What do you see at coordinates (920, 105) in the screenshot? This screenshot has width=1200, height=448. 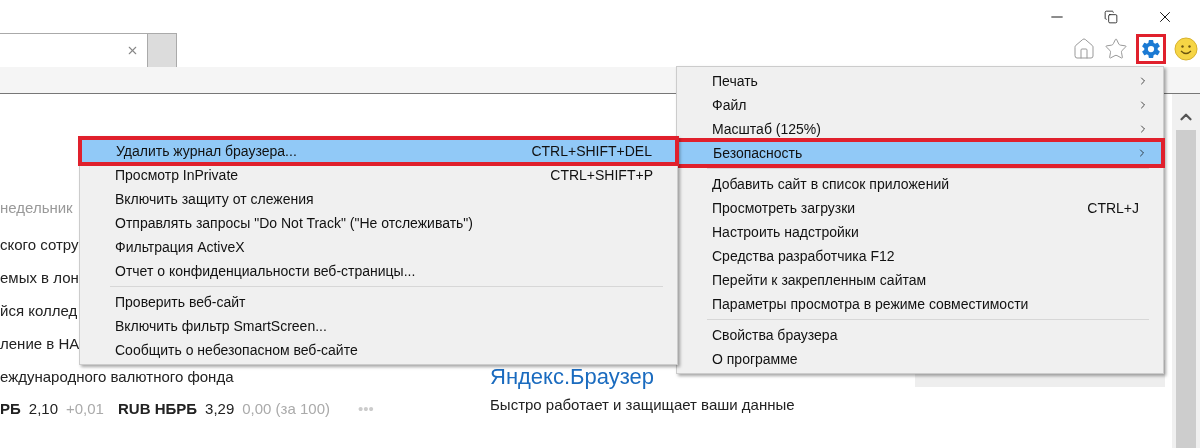 I see `menu-item: Файл` at bounding box center [920, 105].